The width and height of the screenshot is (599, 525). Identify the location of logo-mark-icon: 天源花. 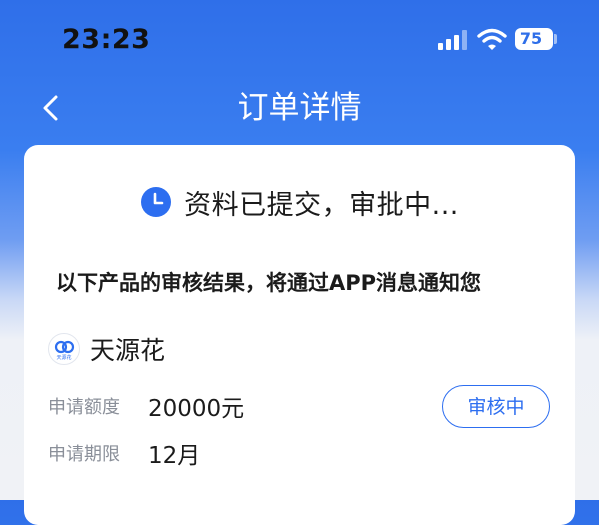
(64, 350).